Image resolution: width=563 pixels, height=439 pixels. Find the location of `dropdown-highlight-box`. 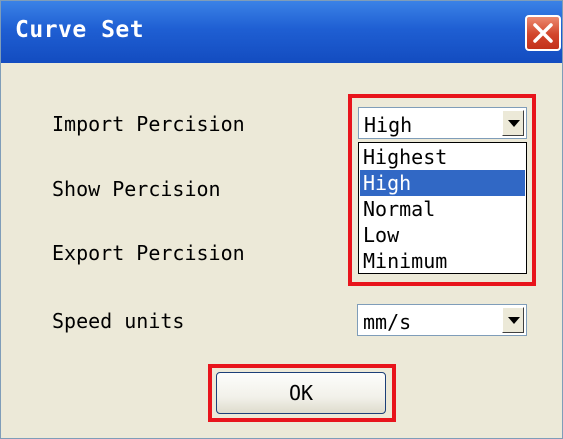

dropdown-highlight-box is located at coordinates (442, 190).